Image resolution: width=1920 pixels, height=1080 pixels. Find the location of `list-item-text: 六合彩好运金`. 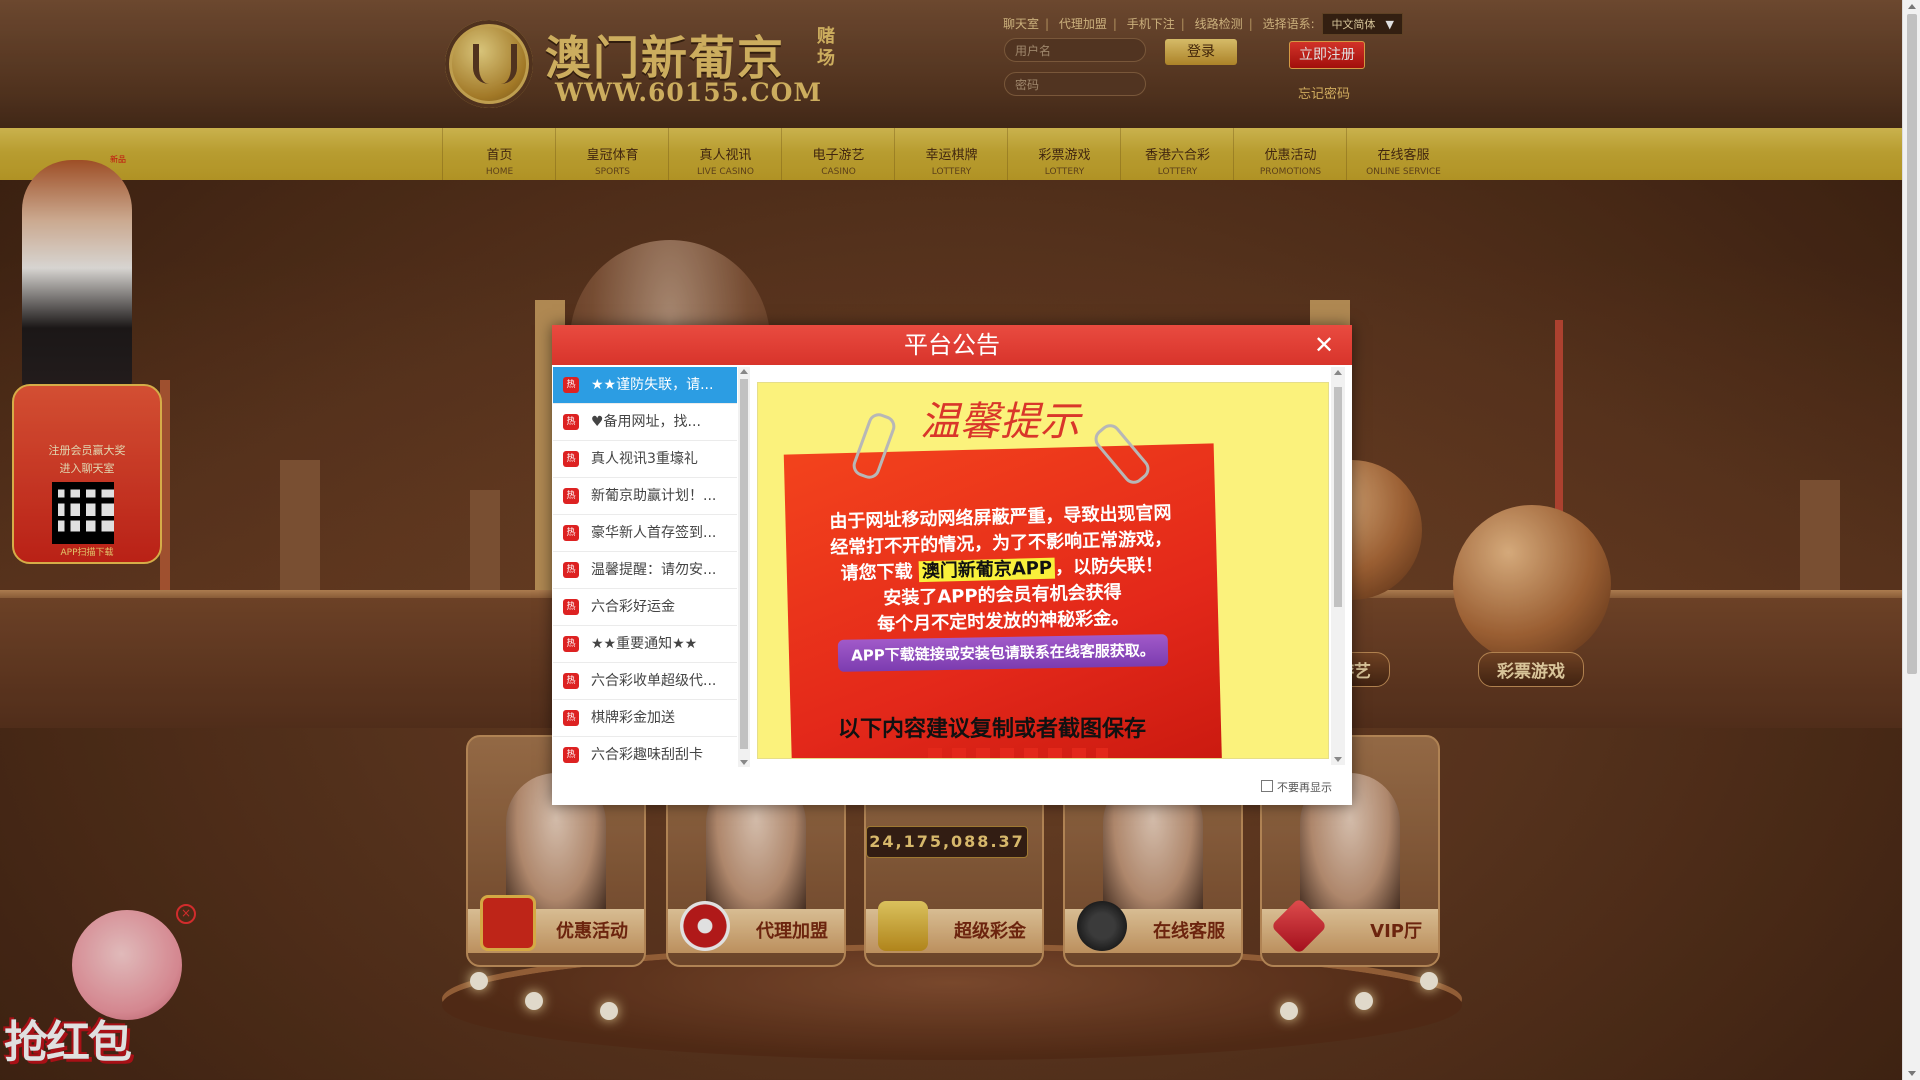

list-item-text: 六合彩好运金 is located at coordinates (633, 607).